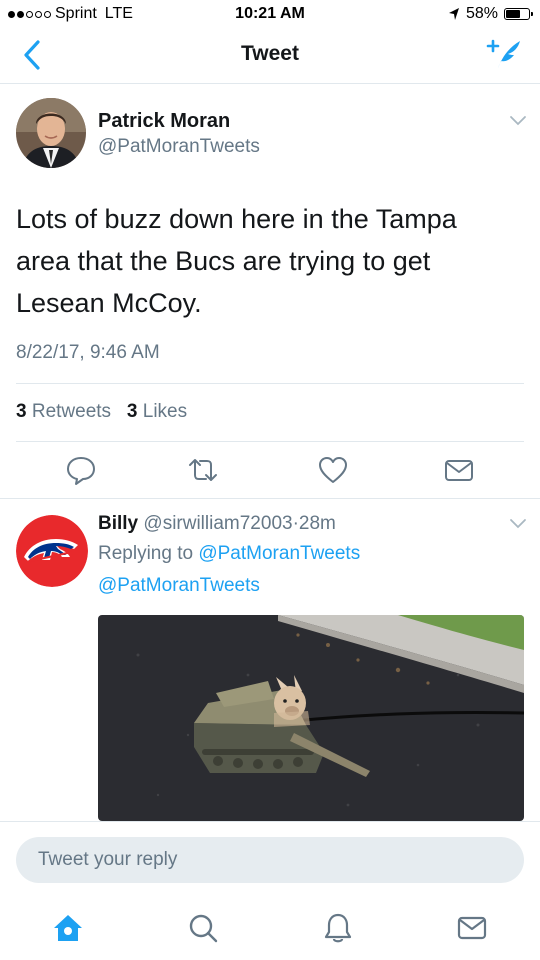 The height and width of the screenshot is (960, 540). I want to click on author-handle: @PatMoranTweets, so click(179, 147).